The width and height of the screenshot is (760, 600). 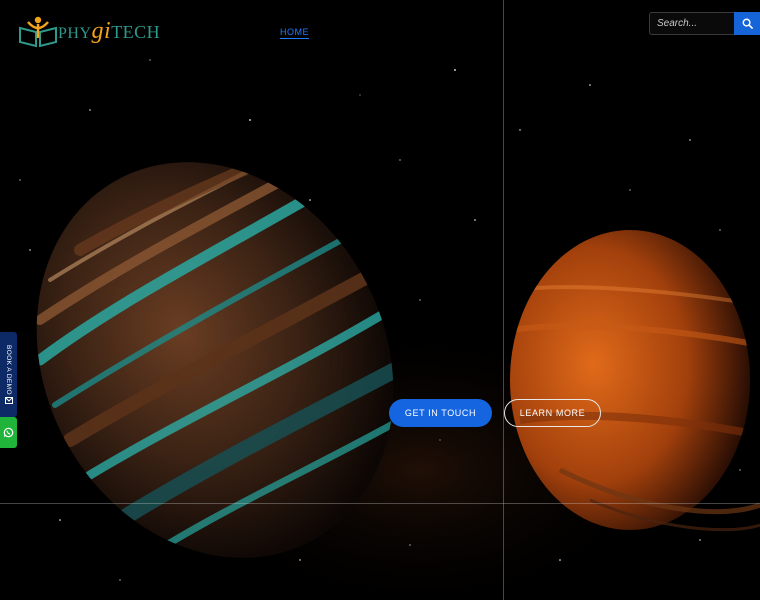 I want to click on mail-icon, so click(x=8, y=401).